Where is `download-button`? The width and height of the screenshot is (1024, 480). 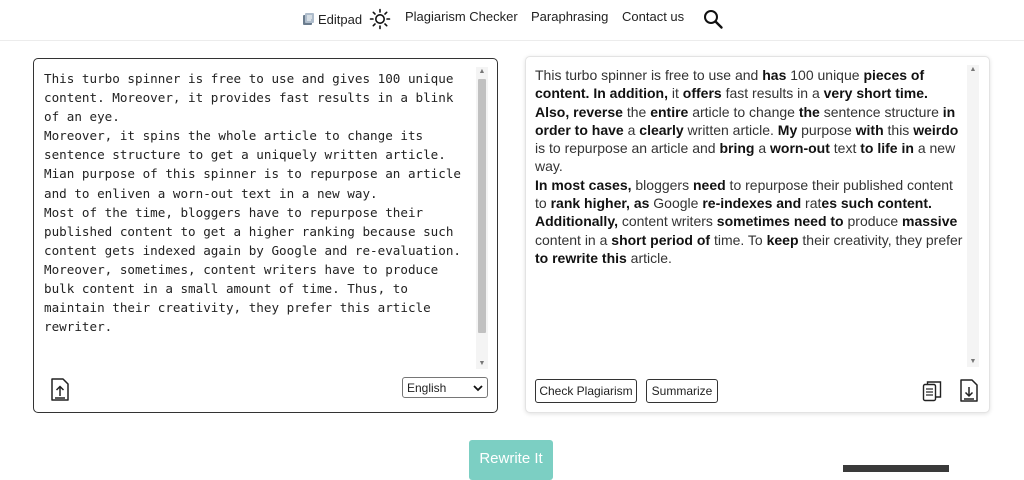 download-button is located at coordinates (969, 391).